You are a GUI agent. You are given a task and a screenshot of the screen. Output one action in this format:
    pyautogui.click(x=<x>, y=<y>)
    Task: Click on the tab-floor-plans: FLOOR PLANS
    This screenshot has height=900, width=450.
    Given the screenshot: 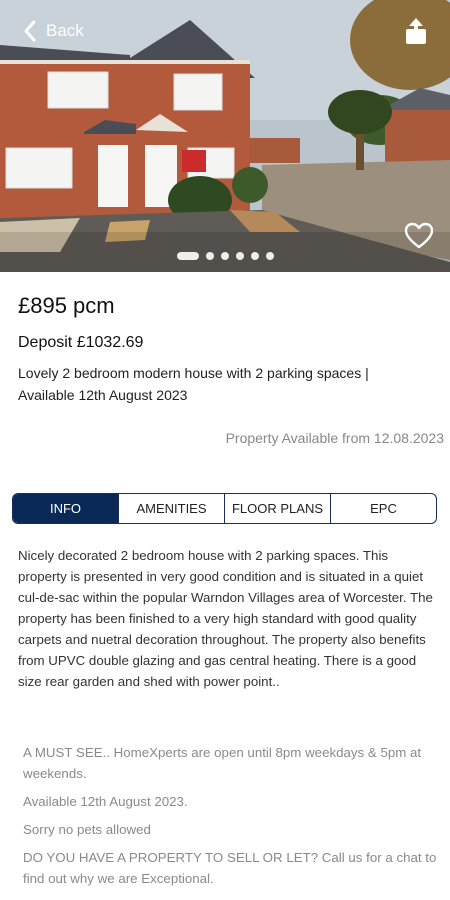 What is the action you would take?
    pyautogui.click(x=277, y=508)
    